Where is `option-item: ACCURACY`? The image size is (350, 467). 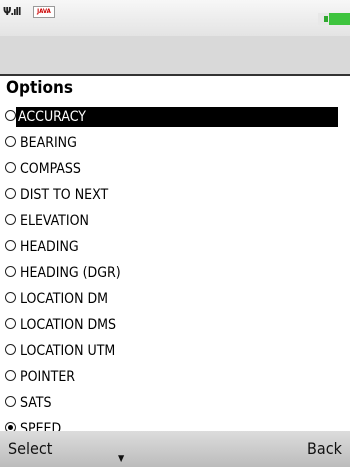
option-item: ACCURACY is located at coordinates (175, 117).